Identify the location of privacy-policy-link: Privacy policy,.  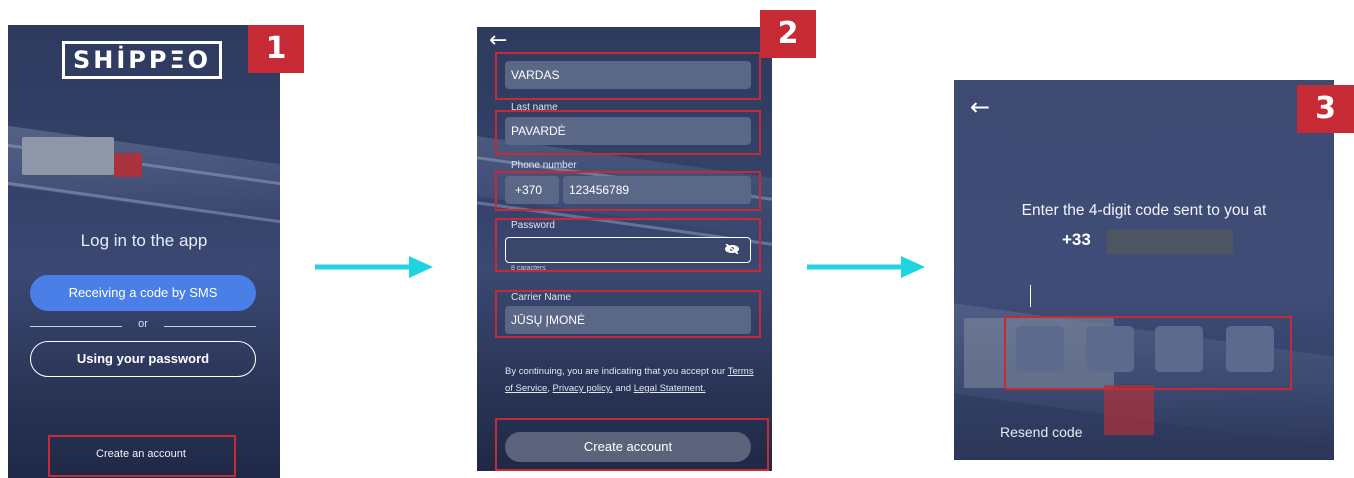
(583, 388).